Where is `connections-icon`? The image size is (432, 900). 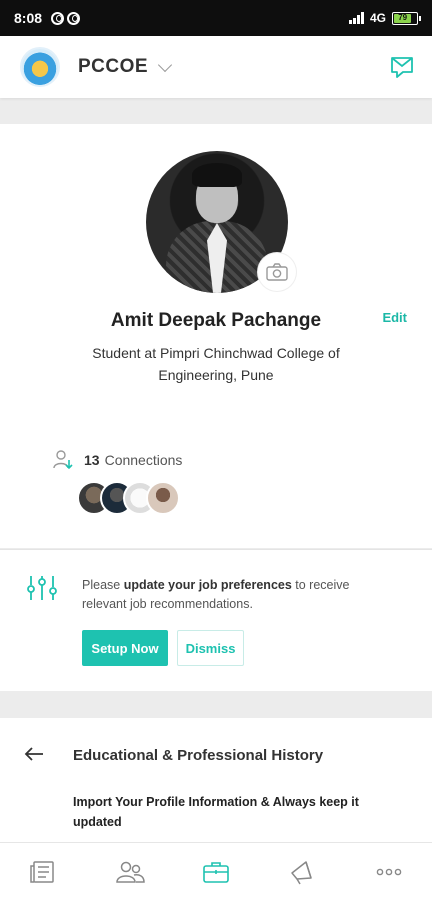 connections-icon is located at coordinates (63, 460).